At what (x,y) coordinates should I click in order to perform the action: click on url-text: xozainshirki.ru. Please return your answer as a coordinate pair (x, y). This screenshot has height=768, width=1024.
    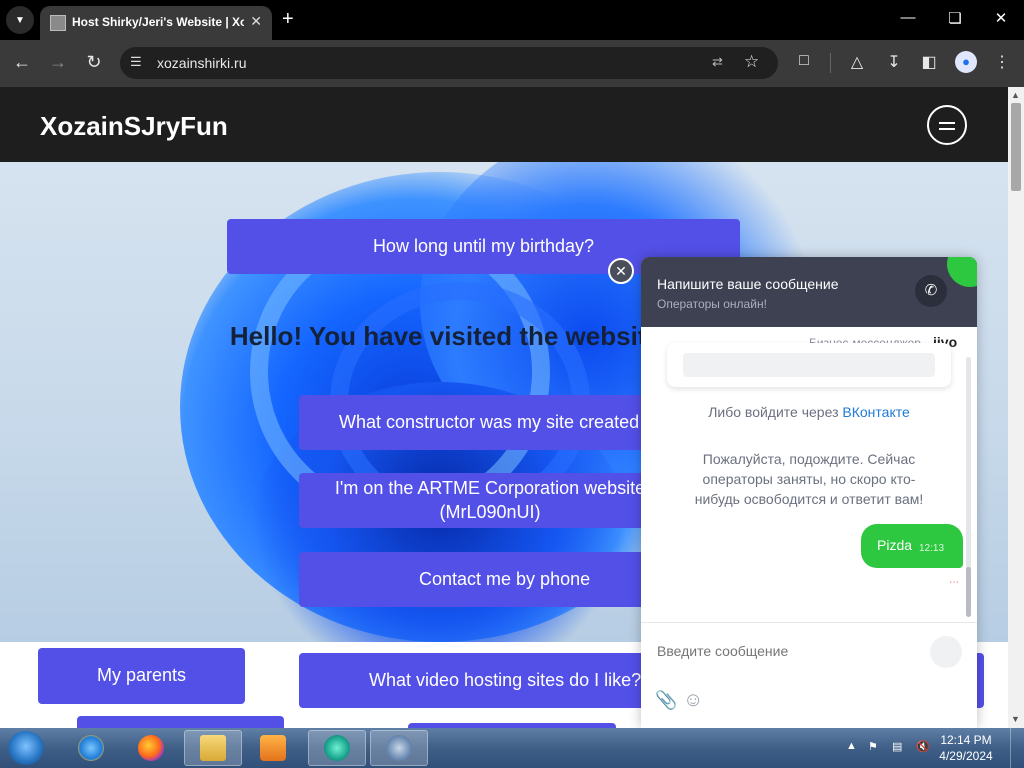
    Looking at the image, I should click on (201, 63).